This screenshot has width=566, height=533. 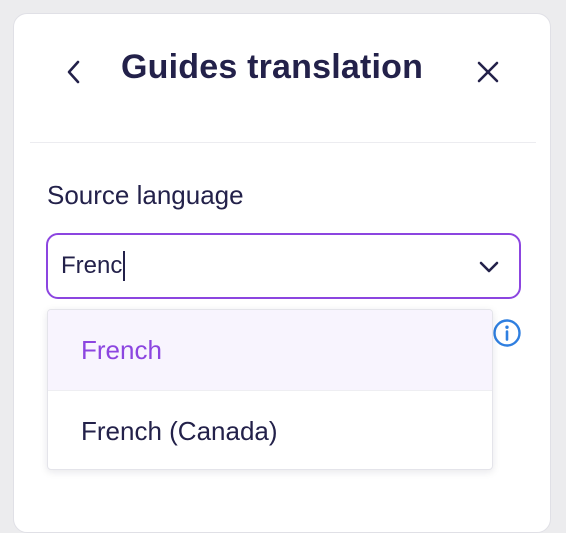 I want to click on close-icon, so click(x=488, y=72).